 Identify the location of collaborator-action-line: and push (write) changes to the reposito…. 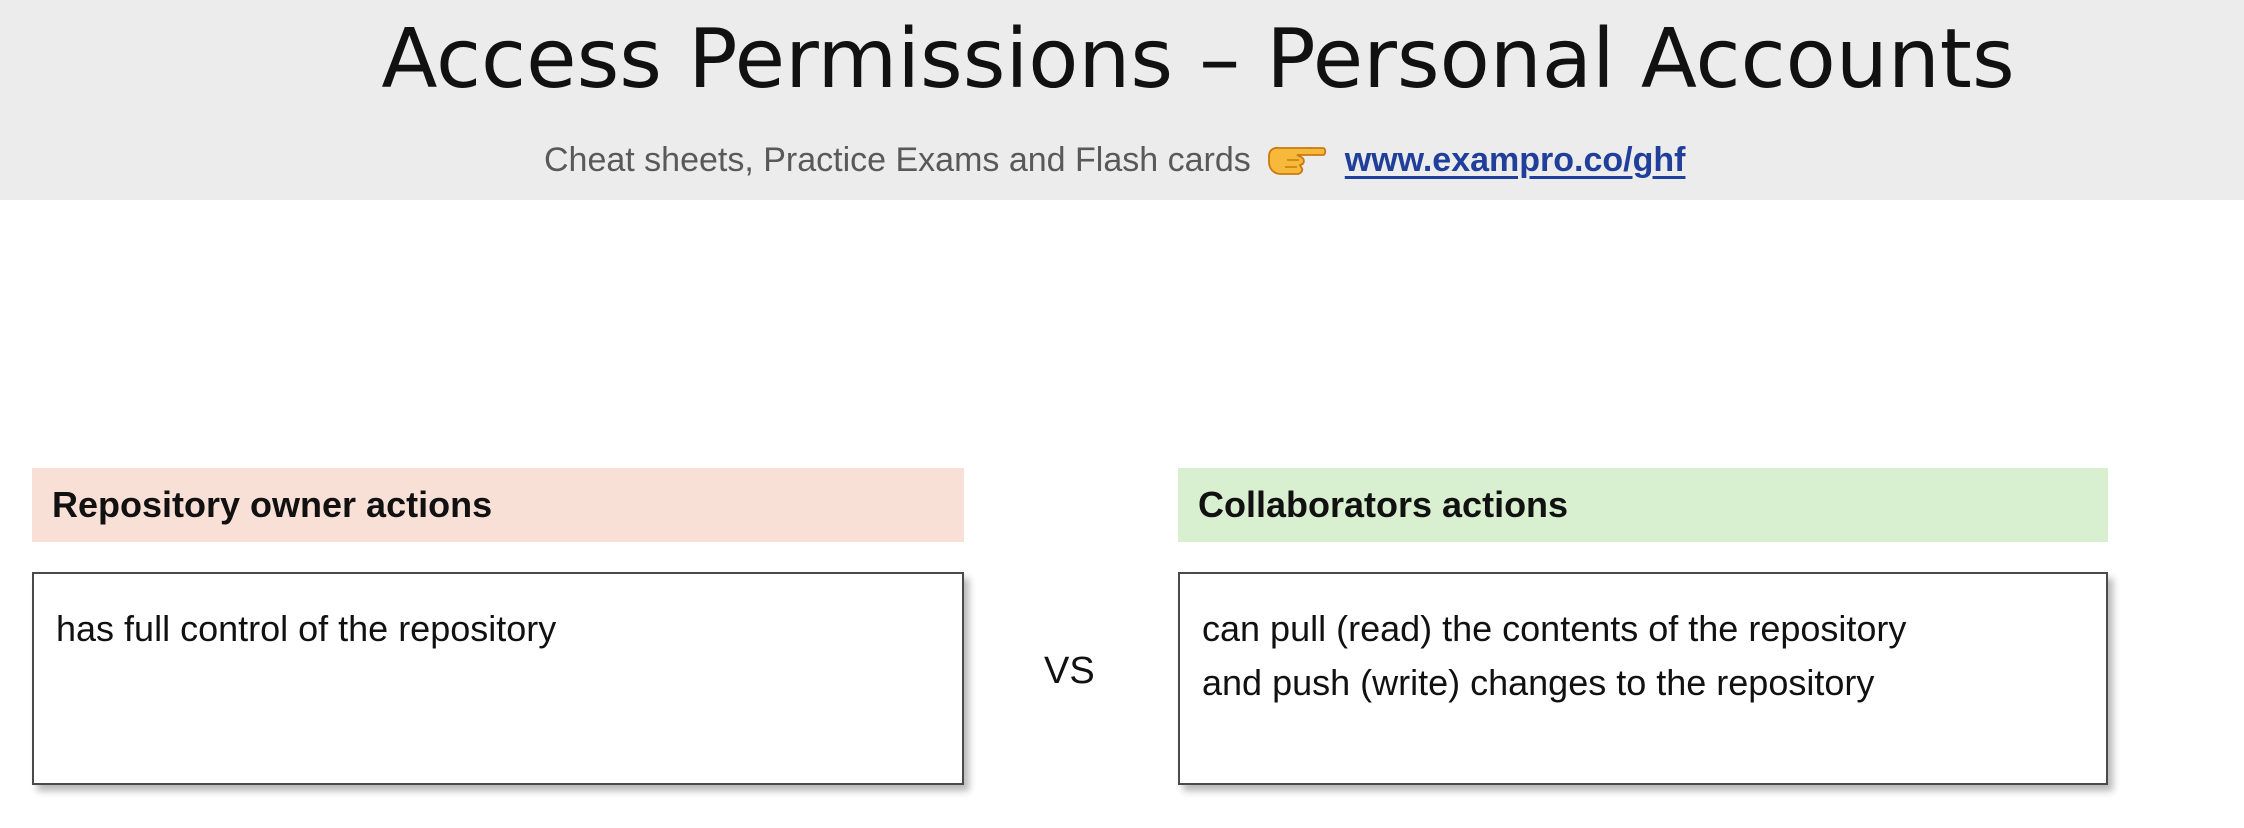
(1538, 682).